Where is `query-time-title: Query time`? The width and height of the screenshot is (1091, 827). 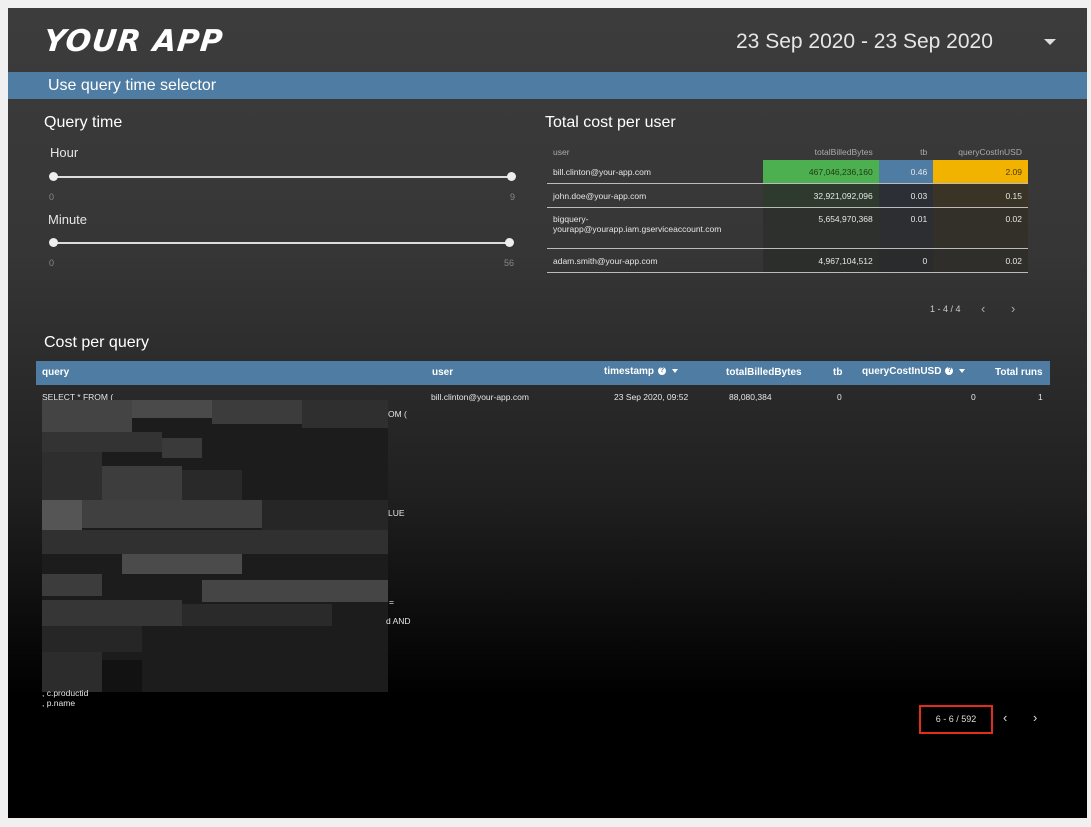
query-time-title: Query time is located at coordinates (83, 122).